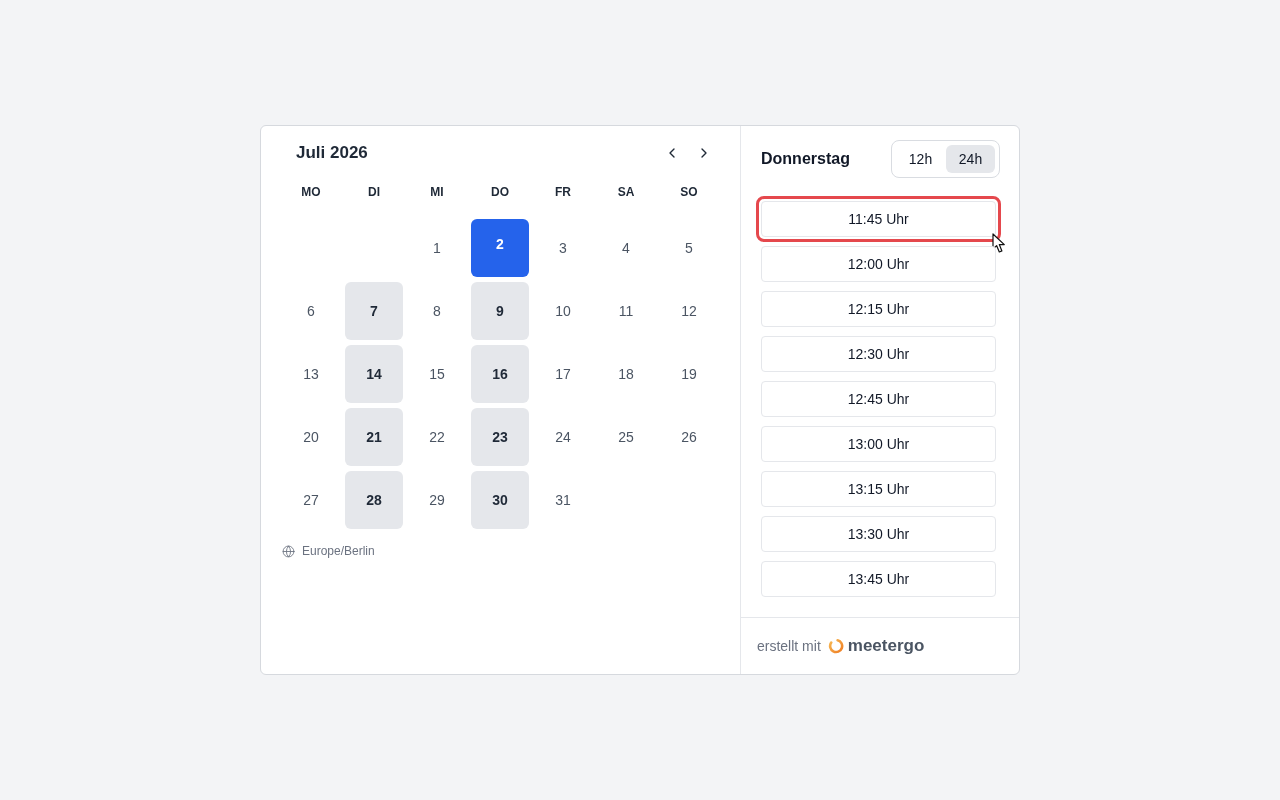 This screenshot has height=800, width=1280. I want to click on day-button: 7, so click(374, 311).